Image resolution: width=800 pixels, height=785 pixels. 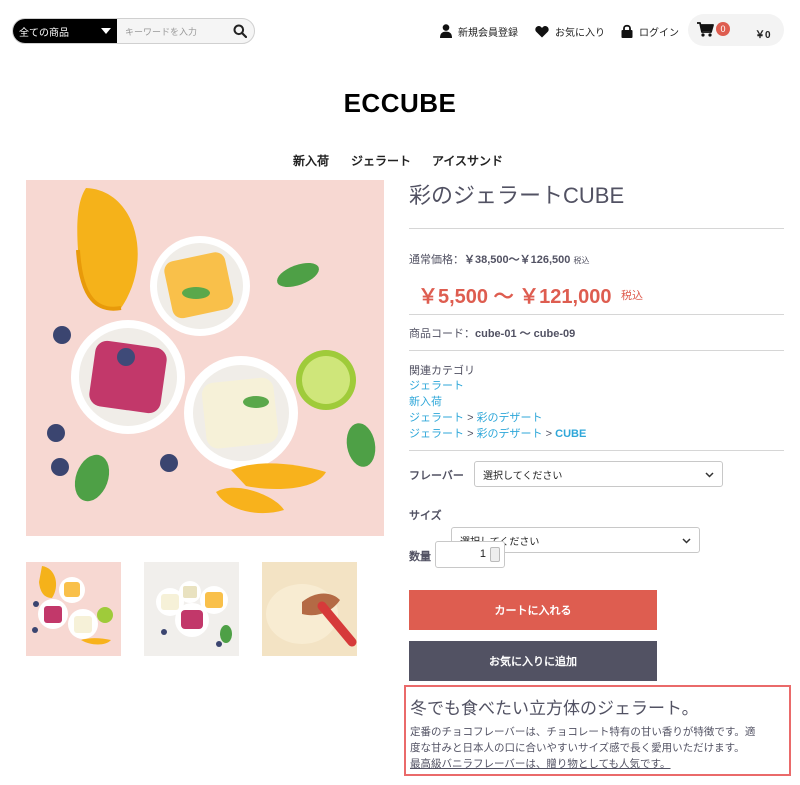 I want to click on search-icon, so click(x=240, y=31).